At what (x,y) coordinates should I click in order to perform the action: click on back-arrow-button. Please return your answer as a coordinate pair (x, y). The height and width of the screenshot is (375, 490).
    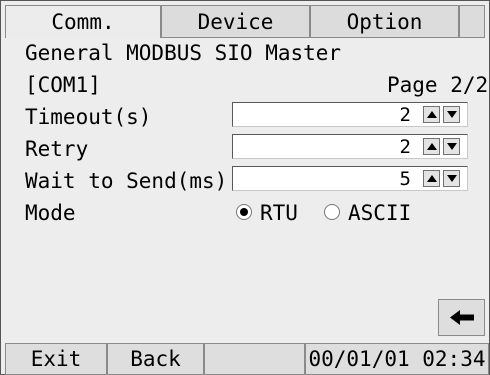
    Looking at the image, I should click on (461, 317).